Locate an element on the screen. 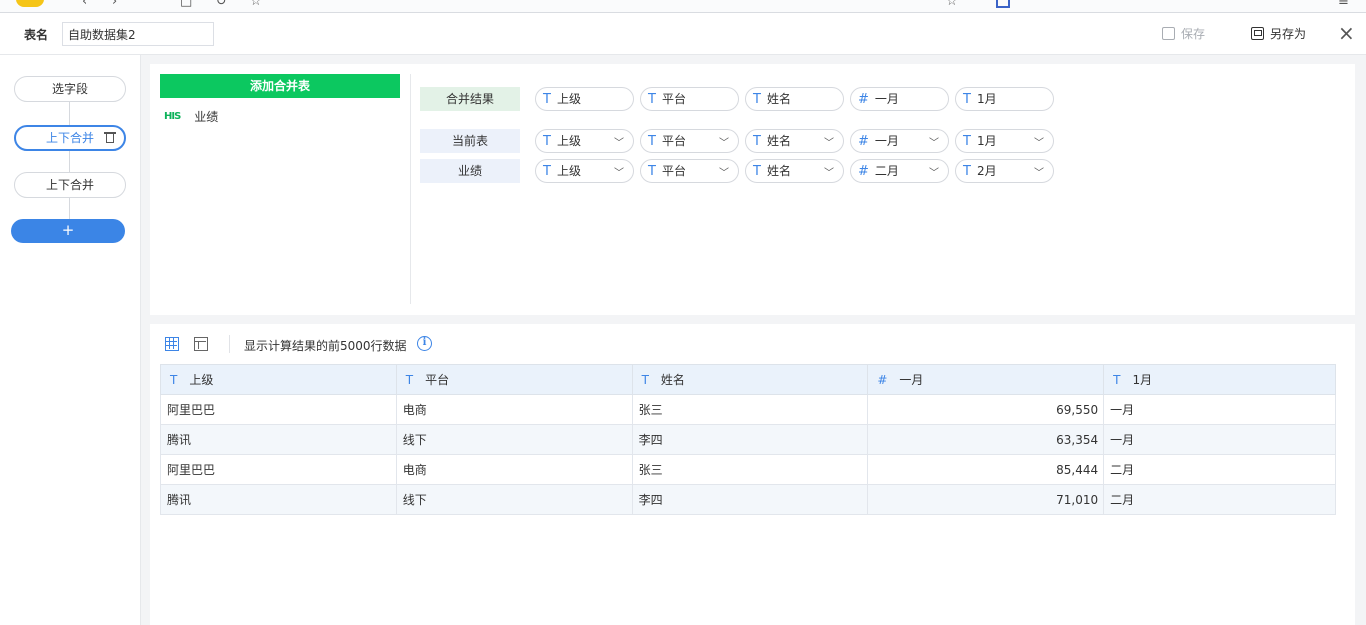 The image size is (1366, 625). grid-view-icon is located at coordinates (172, 344).